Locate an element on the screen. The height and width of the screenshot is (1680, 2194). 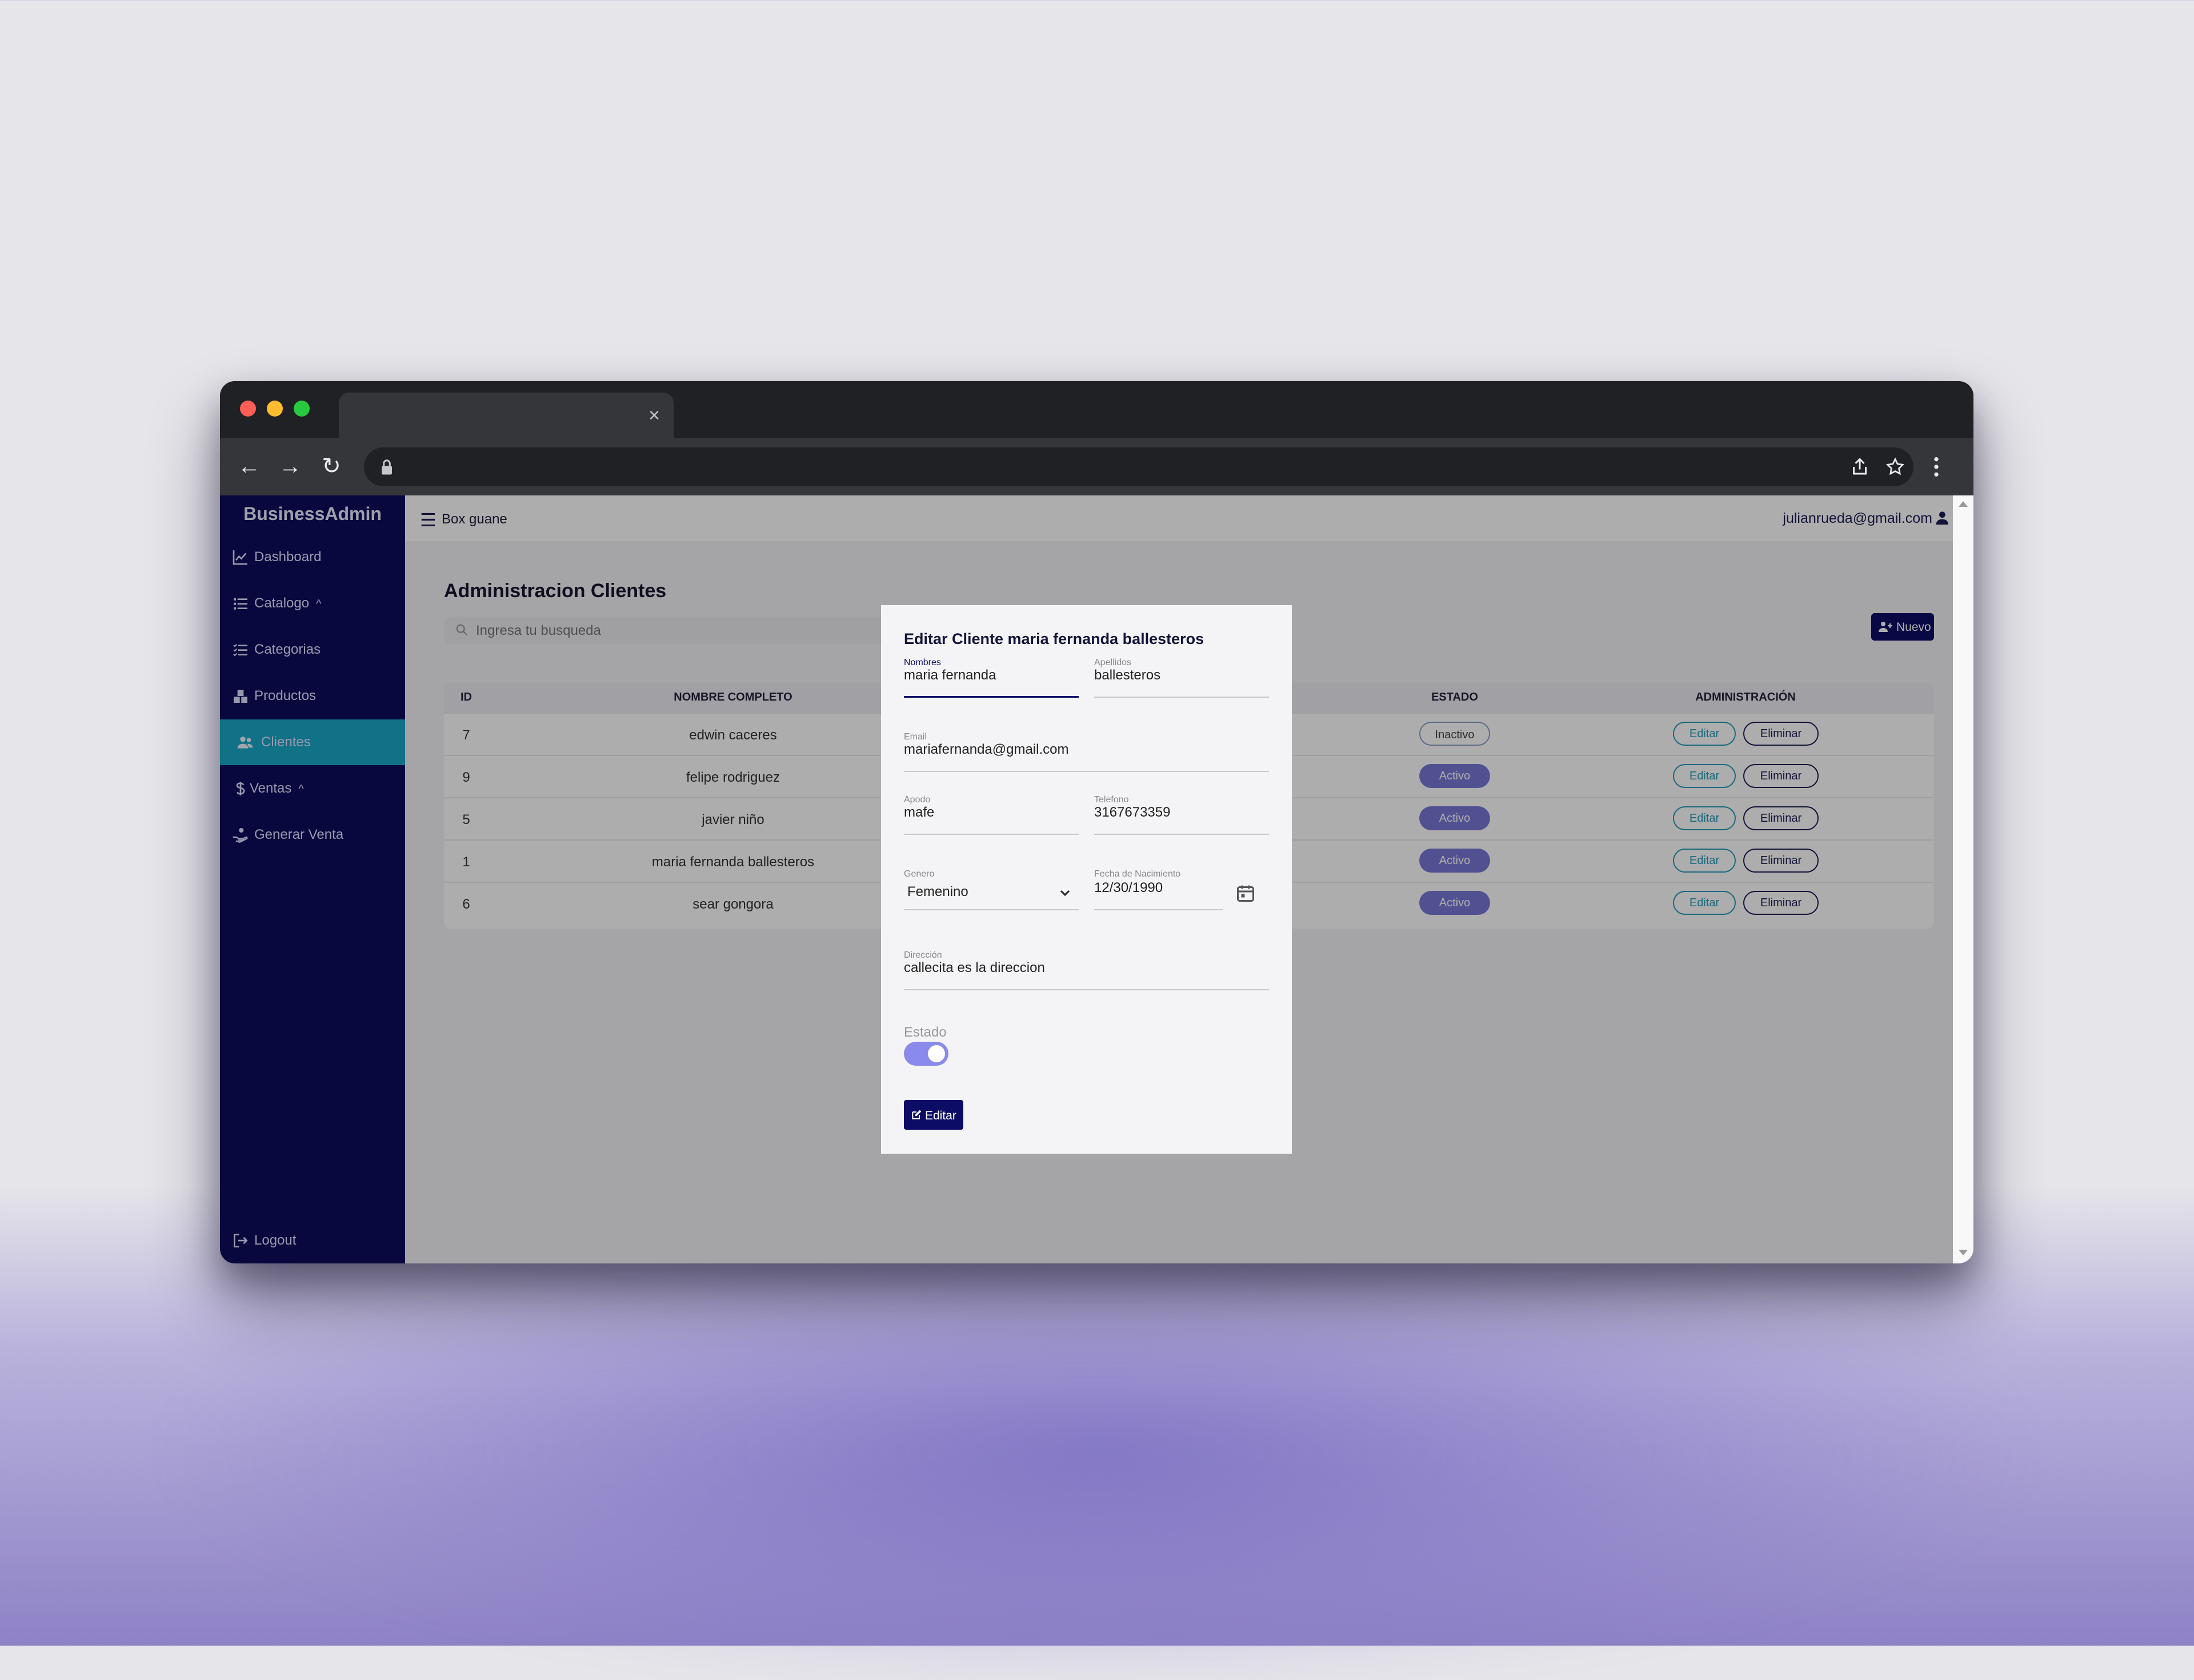
apellidos-underline is located at coordinates (1182, 697).